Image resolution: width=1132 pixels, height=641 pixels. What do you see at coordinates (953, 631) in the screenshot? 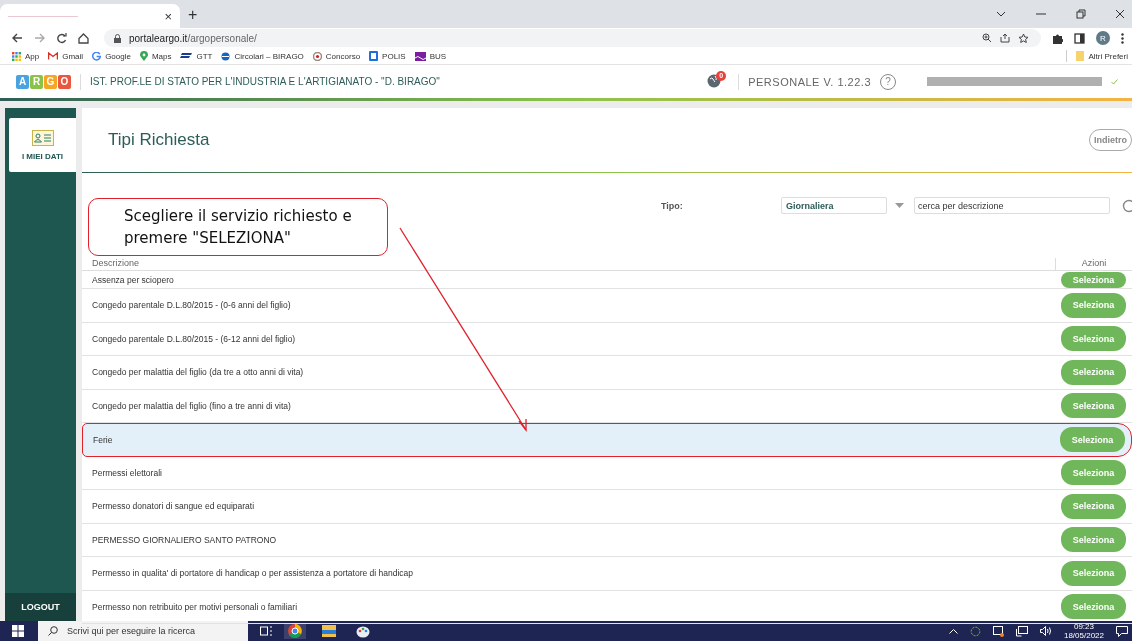
I see `chevron-up-icon` at bounding box center [953, 631].